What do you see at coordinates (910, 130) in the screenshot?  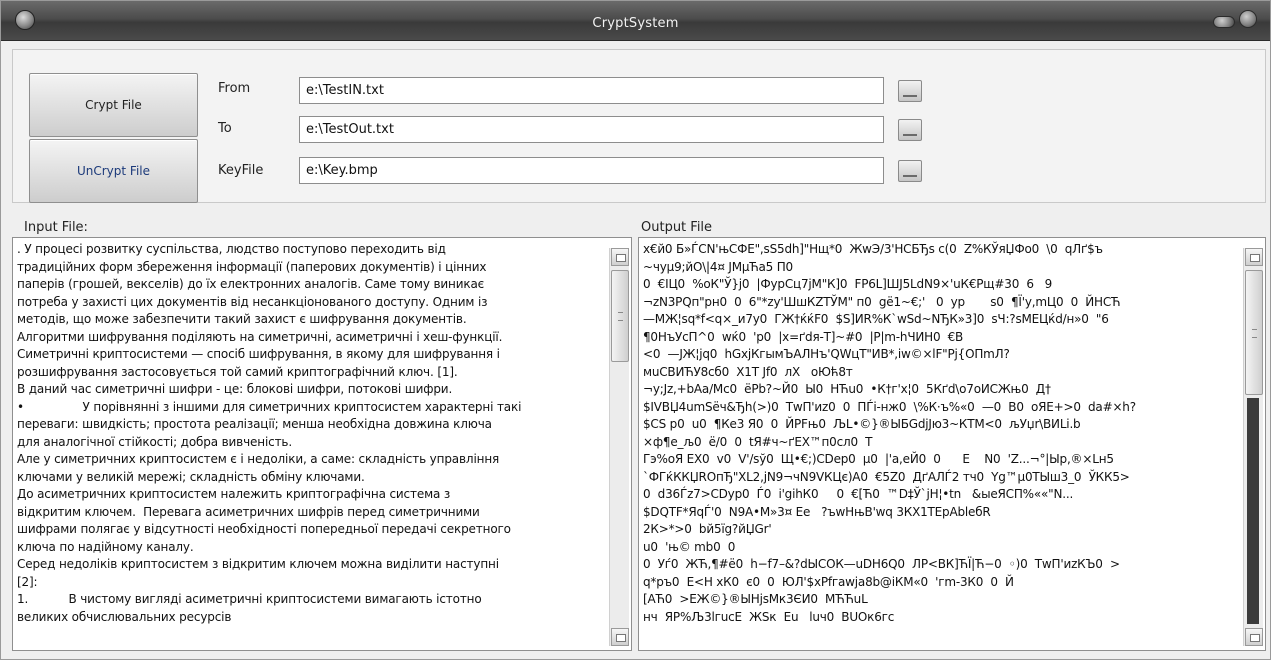 I see `to-browse-button` at bounding box center [910, 130].